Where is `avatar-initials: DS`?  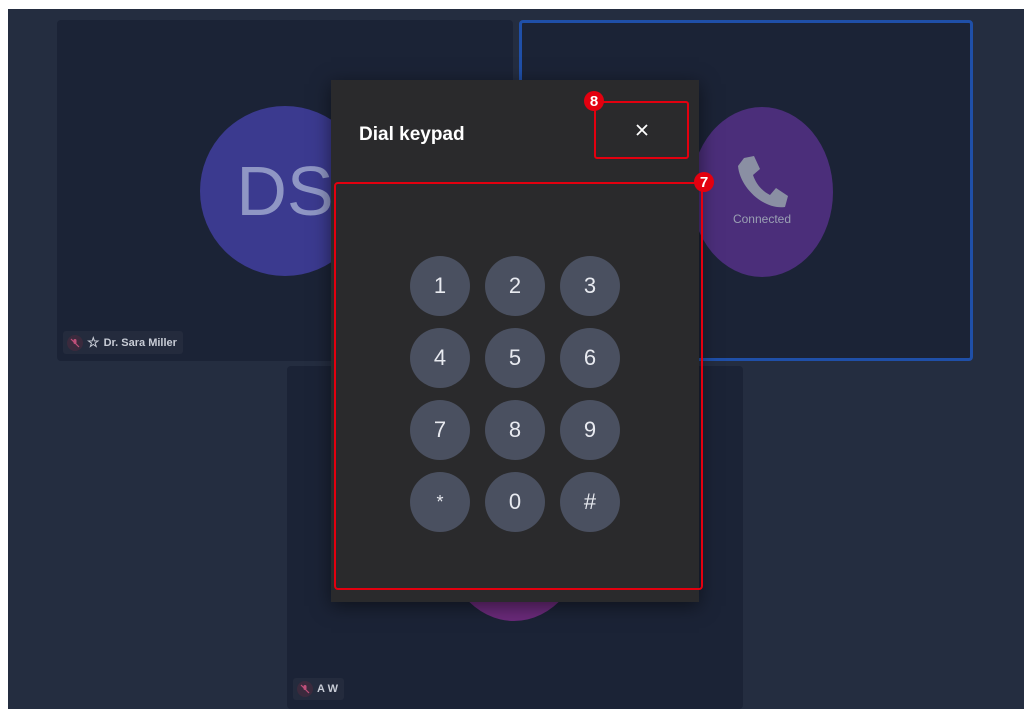
avatar-initials: DS is located at coordinates (285, 191).